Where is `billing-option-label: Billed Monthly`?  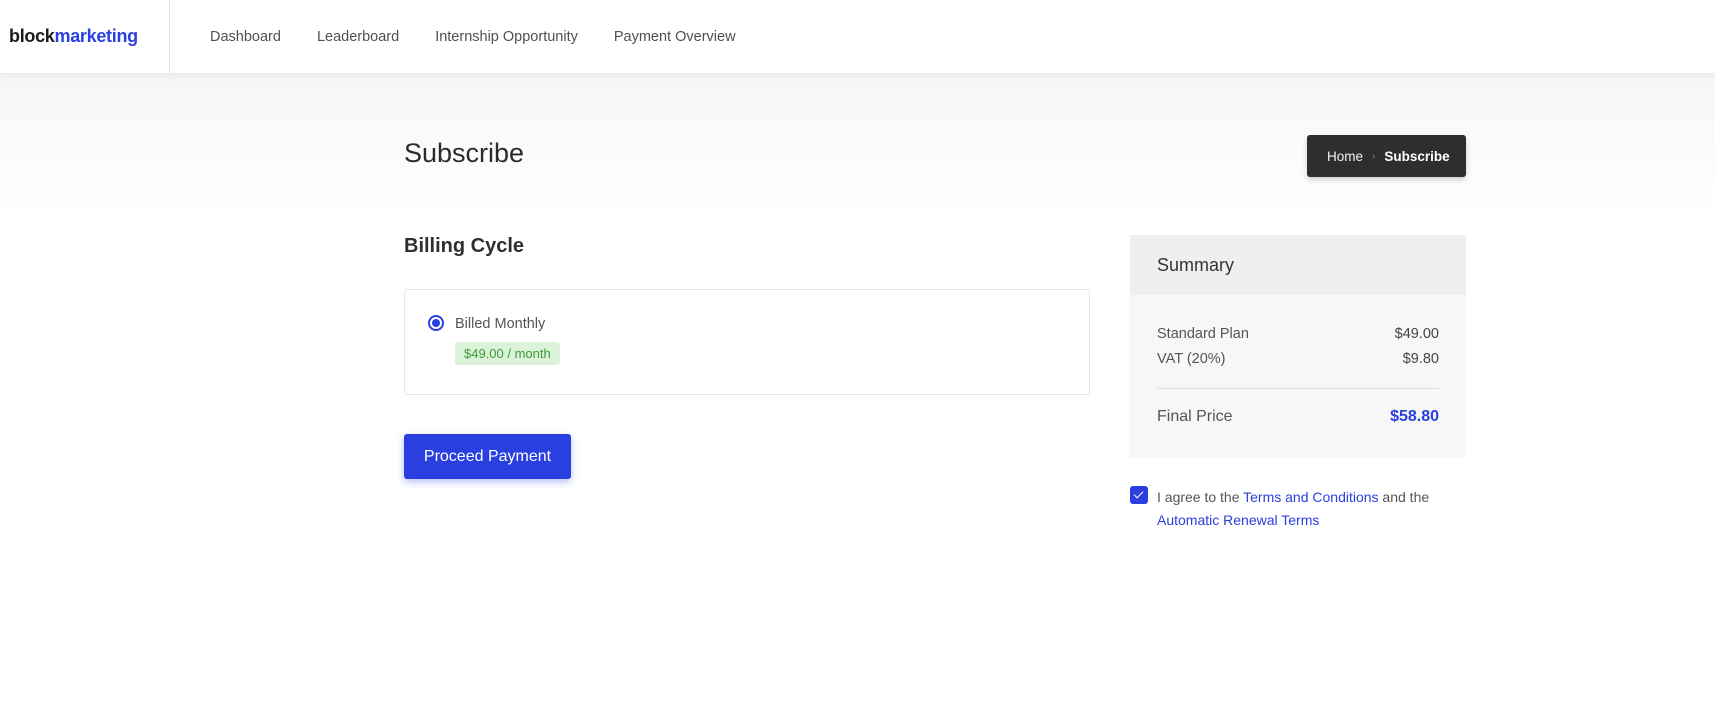
billing-option-label: Billed Monthly is located at coordinates (500, 324).